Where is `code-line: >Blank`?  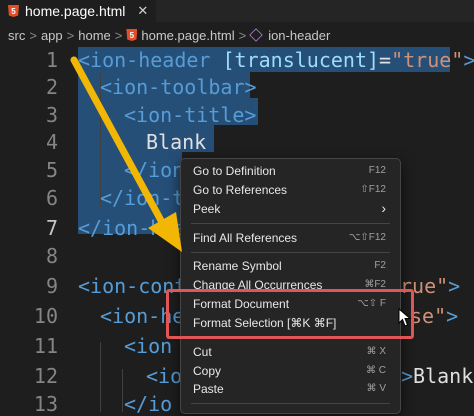
code-line: >Blank is located at coordinates (437, 376).